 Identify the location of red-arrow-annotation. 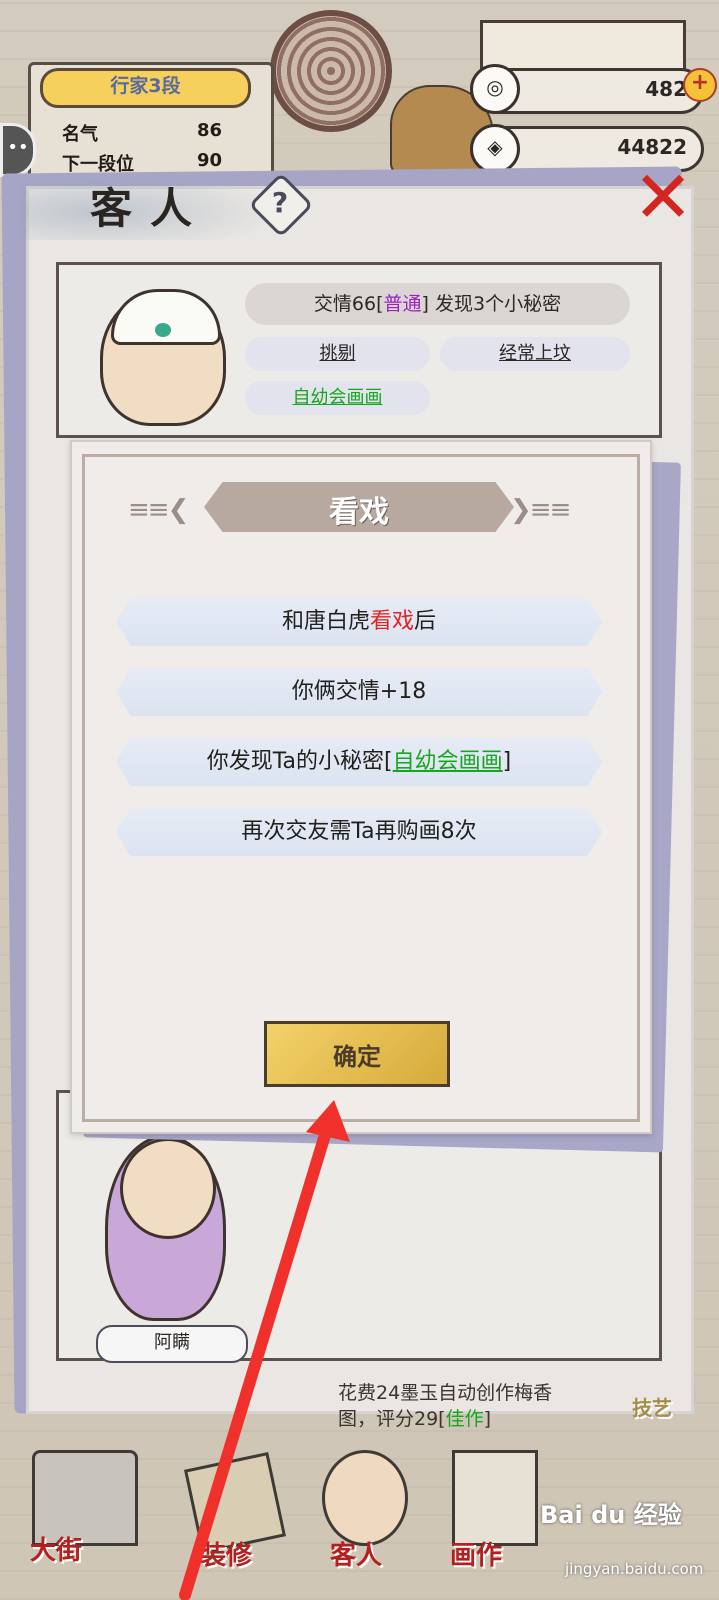
(264, 1350).